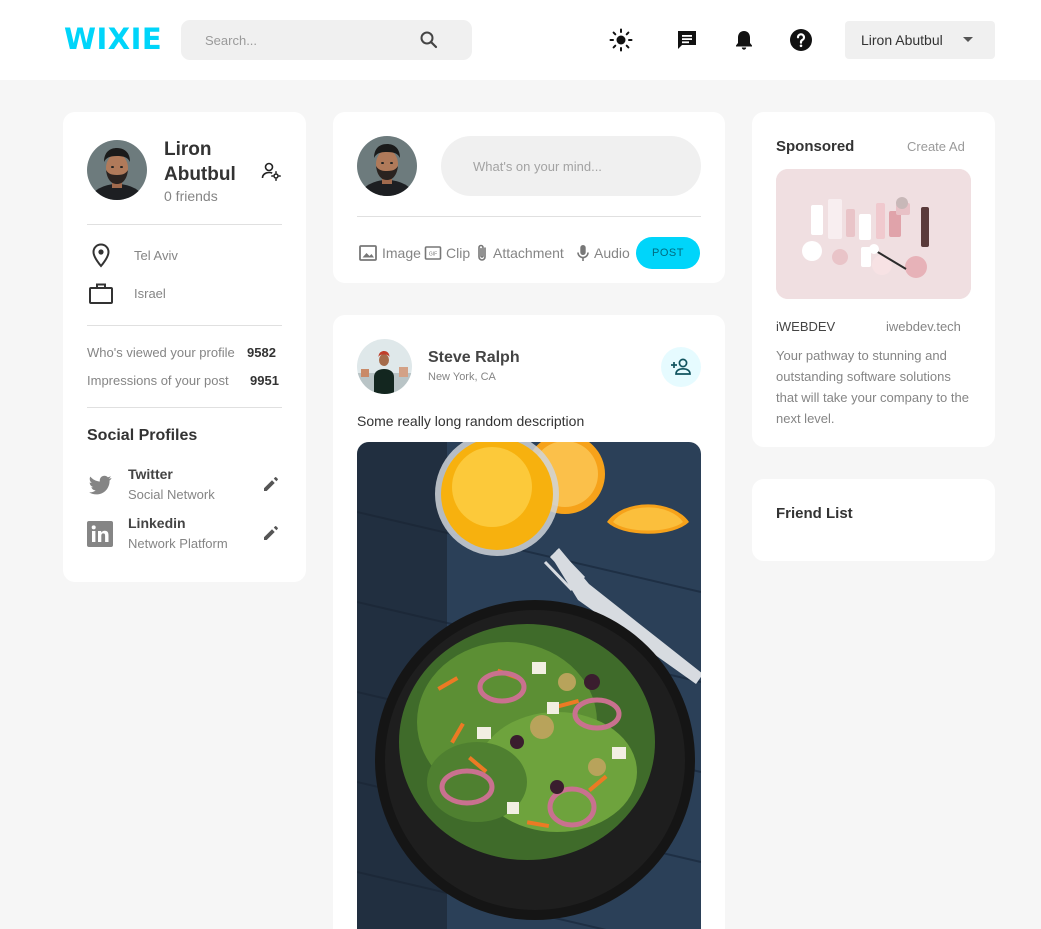 The width and height of the screenshot is (1041, 929). What do you see at coordinates (621, 40) in the screenshot?
I see `light-mode-icon` at bounding box center [621, 40].